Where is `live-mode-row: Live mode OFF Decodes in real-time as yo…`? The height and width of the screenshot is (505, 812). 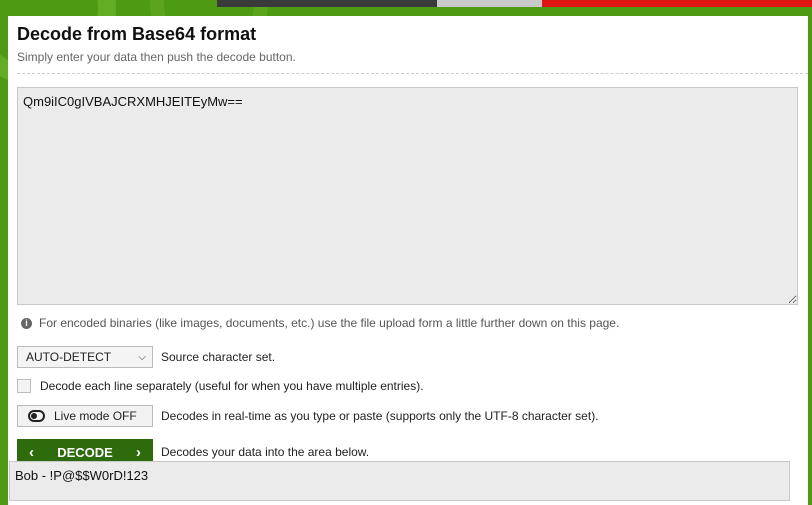
live-mode-row: Live mode OFF Decodes in real-time as yo… is located at coordinates (308, 416).